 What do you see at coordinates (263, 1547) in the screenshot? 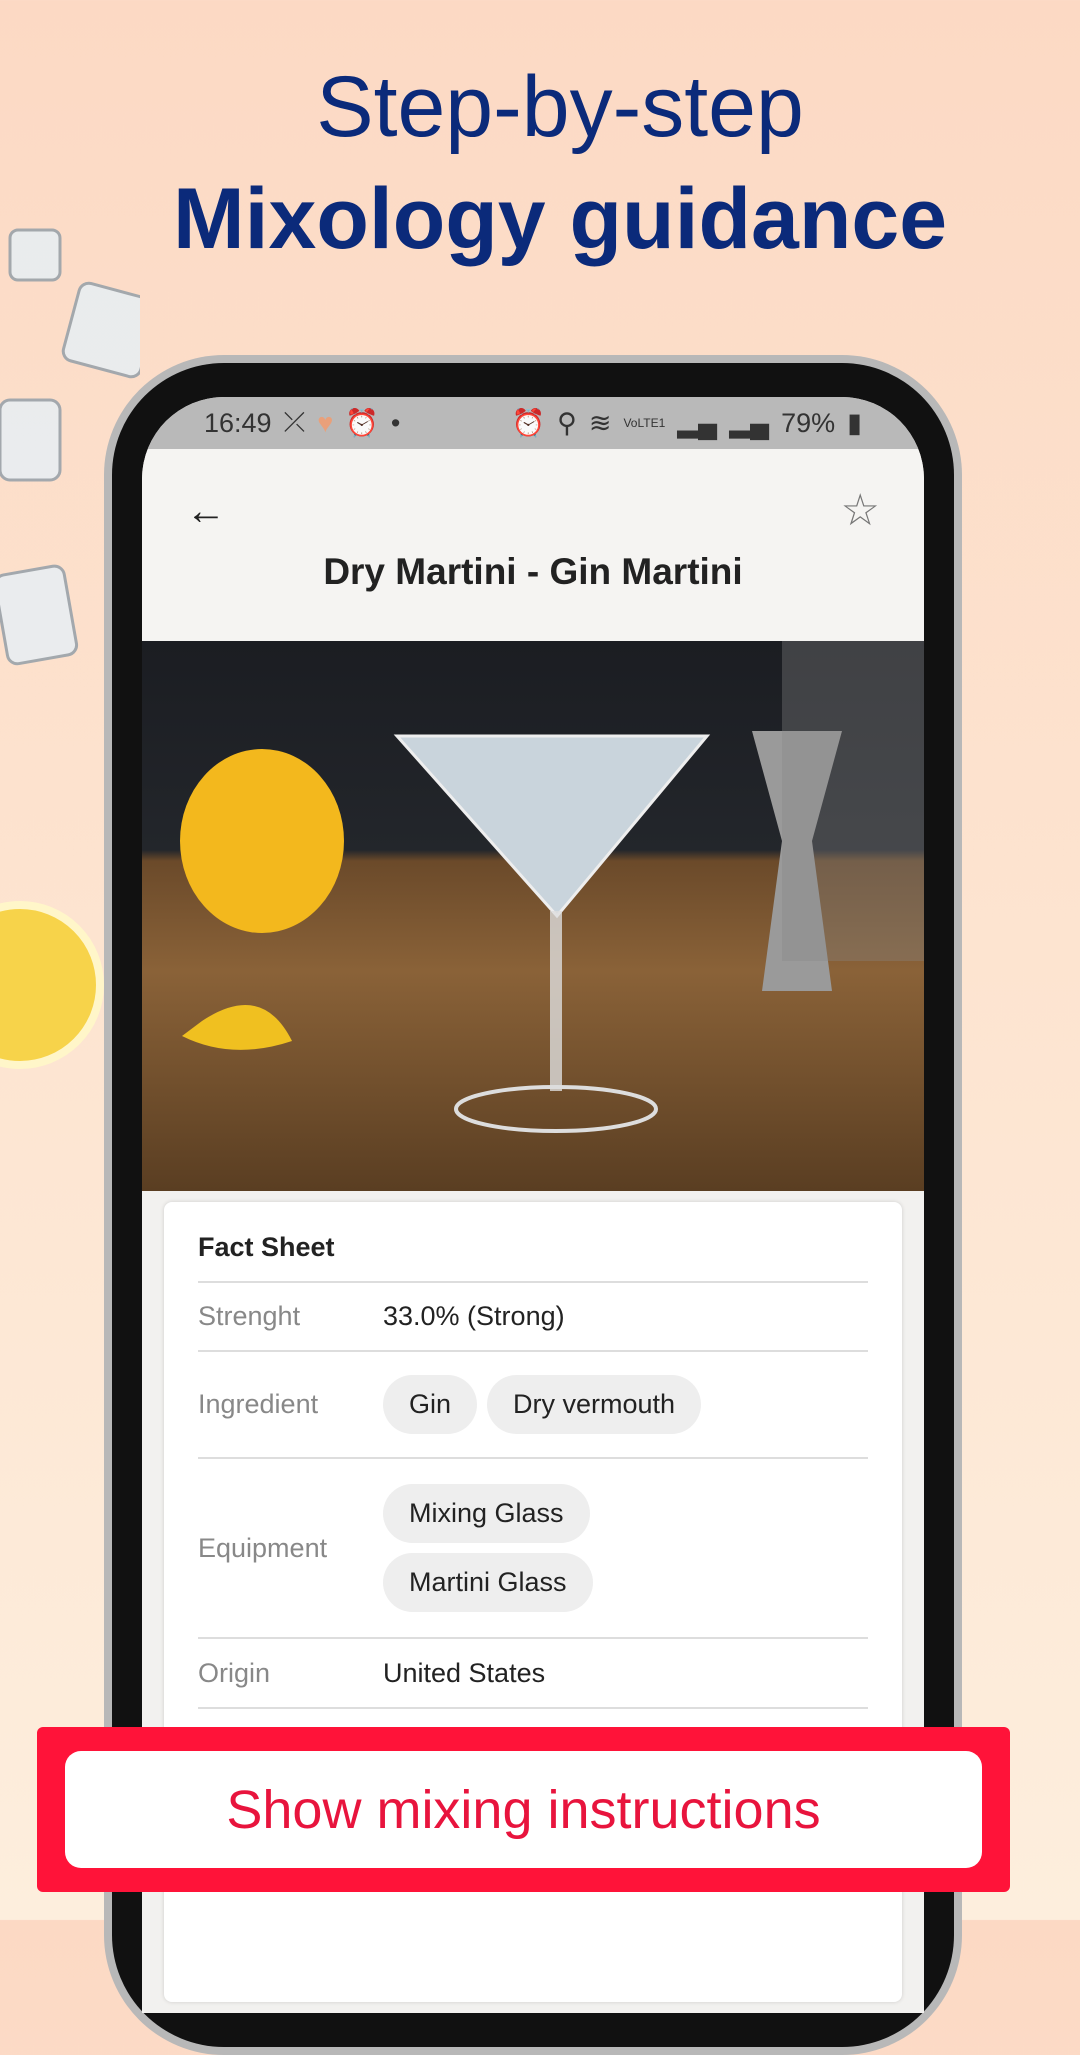
I see `equipment-label: Equipment` at bounding box center [263, 1547].